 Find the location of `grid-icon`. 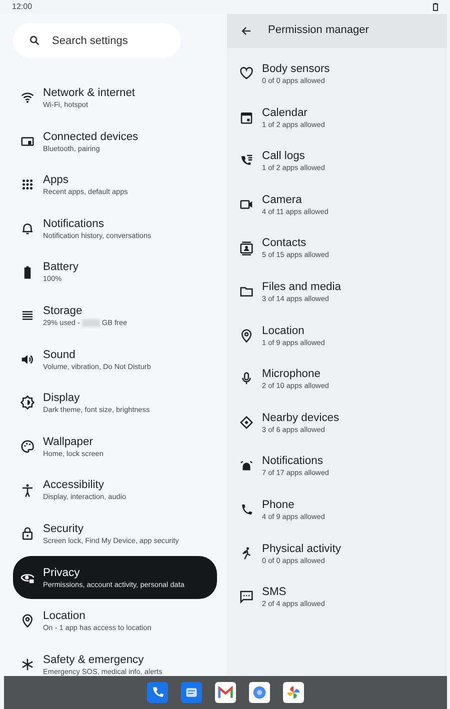

grid-icon is located at coordinates (27, 184).